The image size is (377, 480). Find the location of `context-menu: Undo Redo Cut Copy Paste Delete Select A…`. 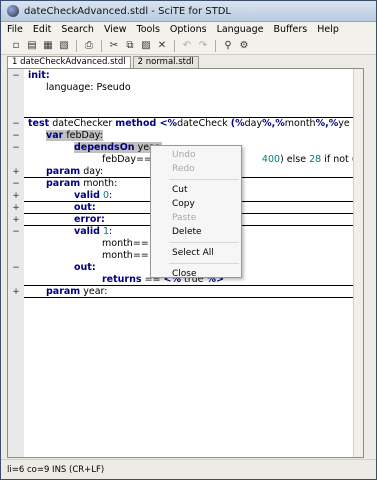

context-menu: Undo Redo Cut Copy Paste Delete Select A… is located at coordinates (196, 213).